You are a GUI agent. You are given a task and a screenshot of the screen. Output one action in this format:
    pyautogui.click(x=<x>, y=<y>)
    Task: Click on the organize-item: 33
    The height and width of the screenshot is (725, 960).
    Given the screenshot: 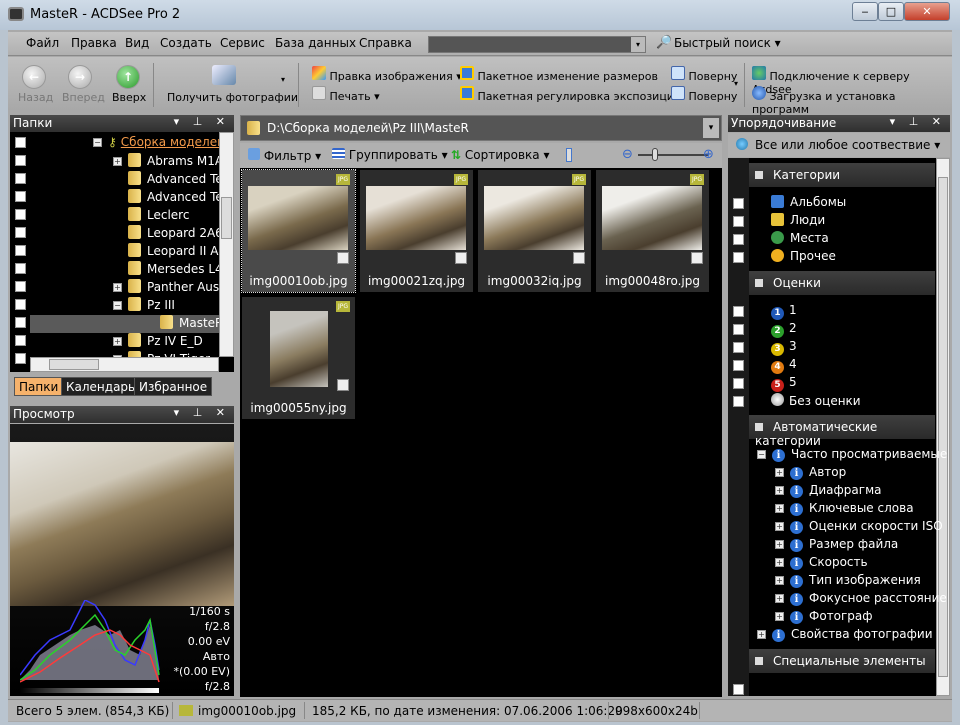 What is the action you would take?
    pyautogui.click(x=784, y=347)
    